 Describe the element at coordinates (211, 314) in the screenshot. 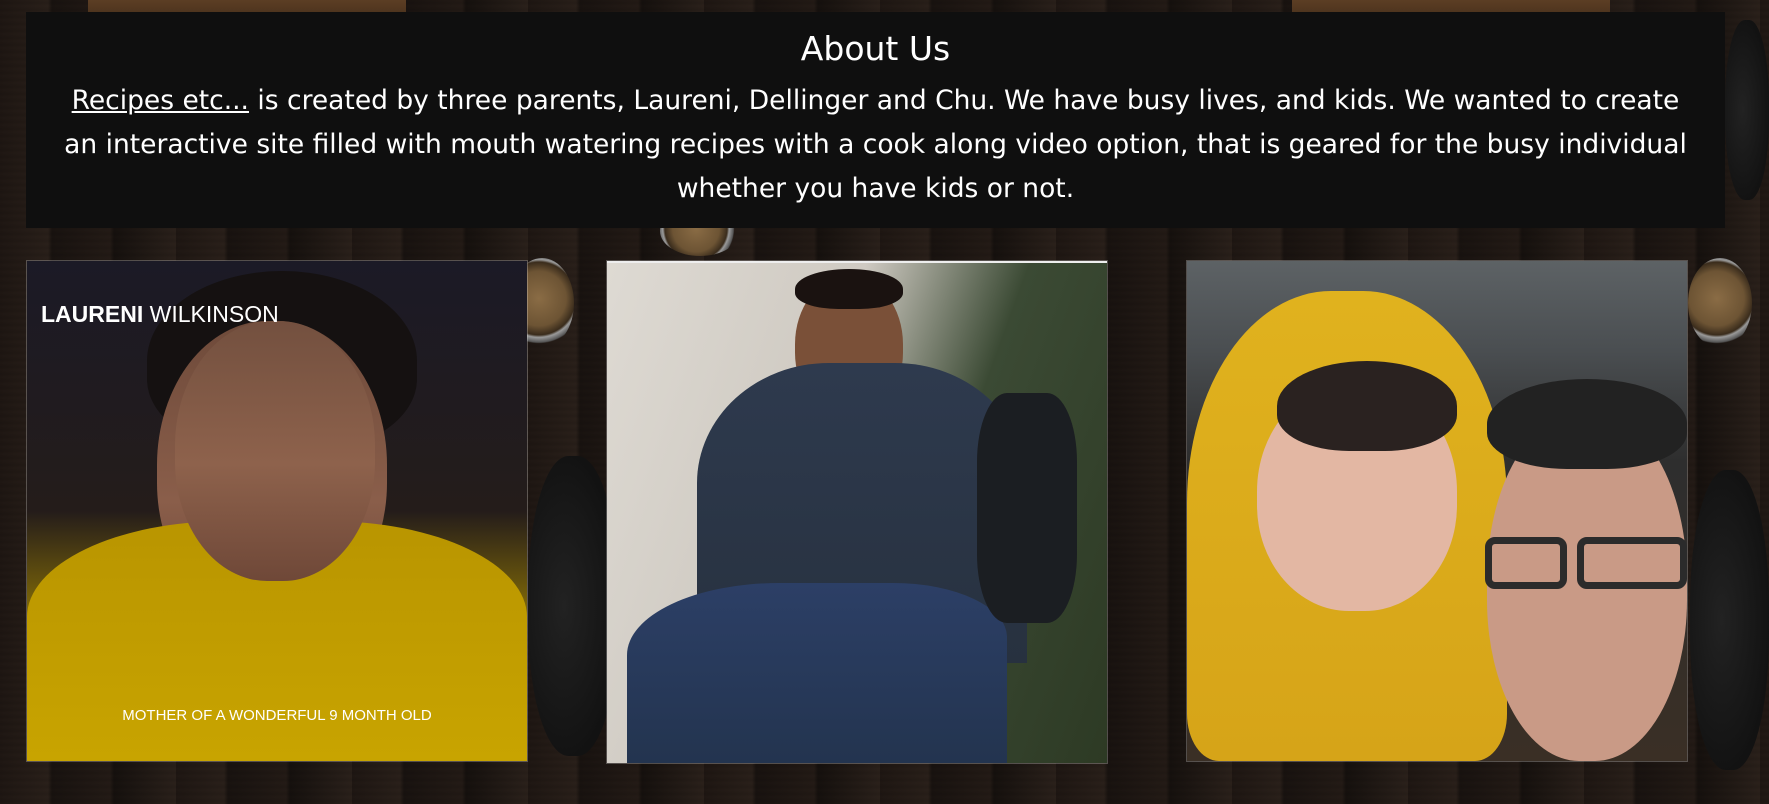

I see `member-last-name: WILKINSON` at that location.